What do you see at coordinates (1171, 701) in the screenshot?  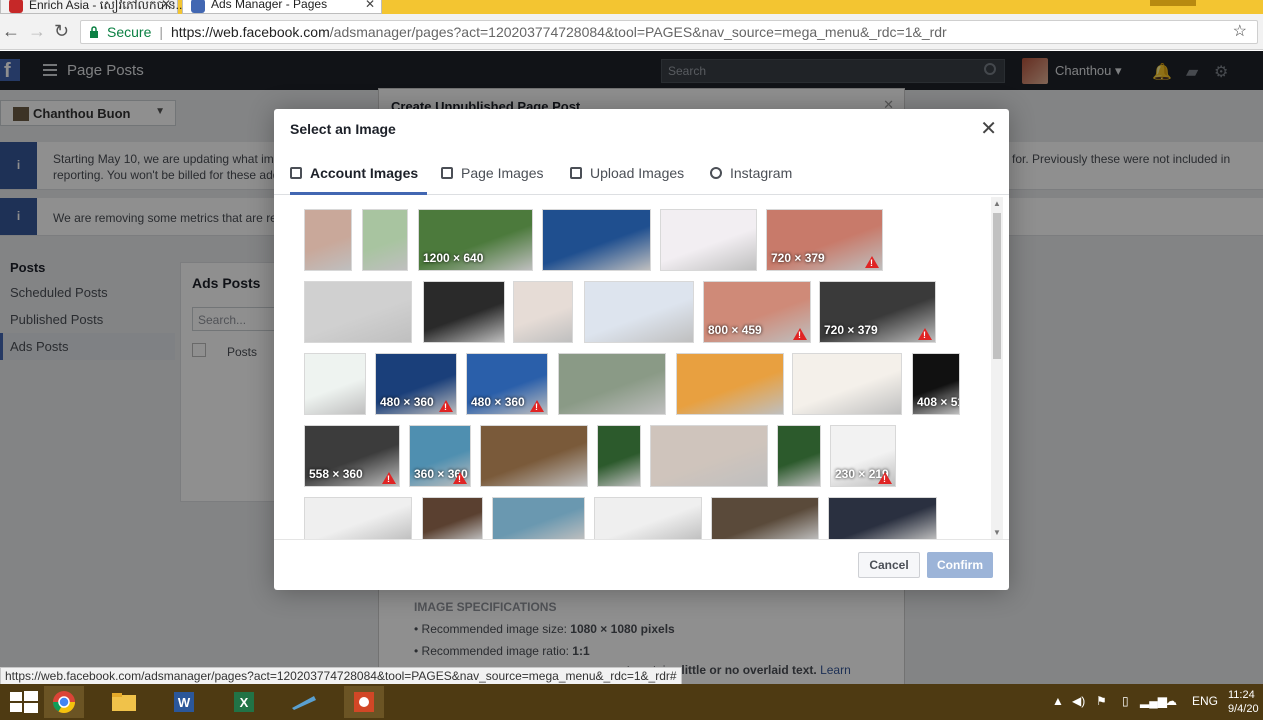 I see `cloud-icon: ☁` at bounding box center [1171, 701].